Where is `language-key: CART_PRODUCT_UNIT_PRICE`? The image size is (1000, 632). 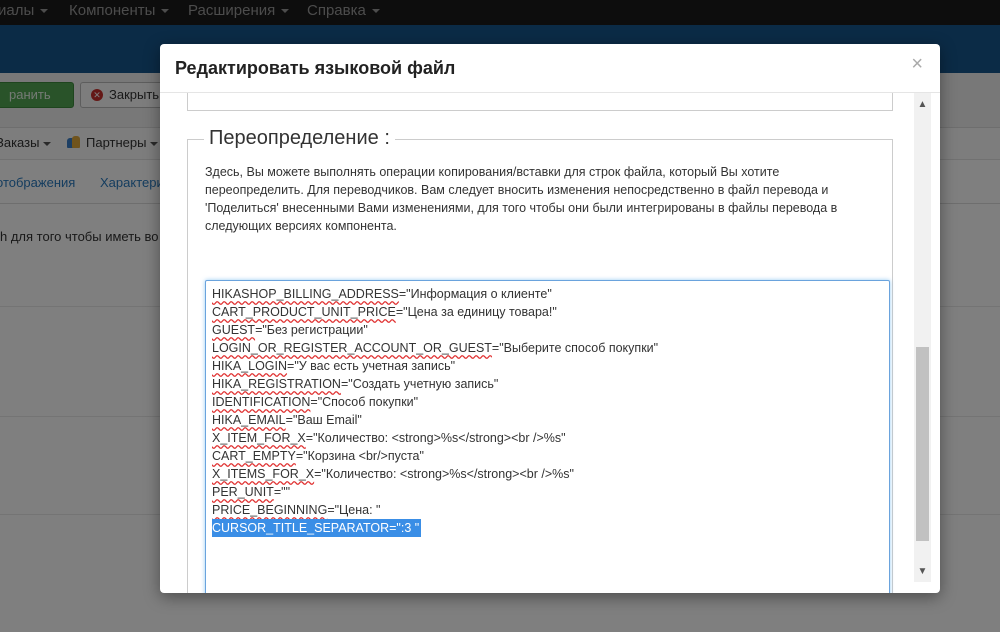 language-key: CART_PRODUCT_UNIT_PRICE is located at coordinates (304, 312).